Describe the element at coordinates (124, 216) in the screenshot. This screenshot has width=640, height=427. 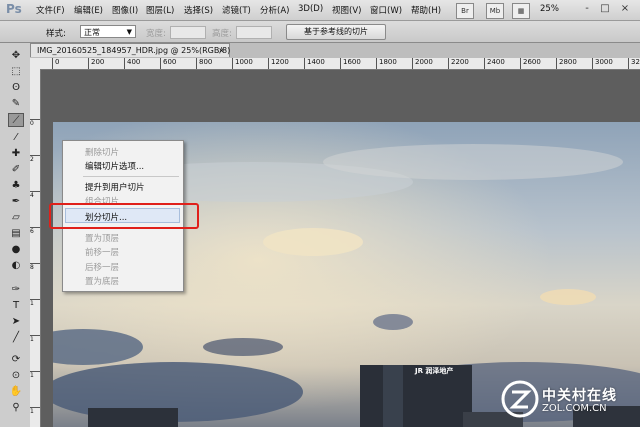
I see `annotation-highlight-box` at that location.